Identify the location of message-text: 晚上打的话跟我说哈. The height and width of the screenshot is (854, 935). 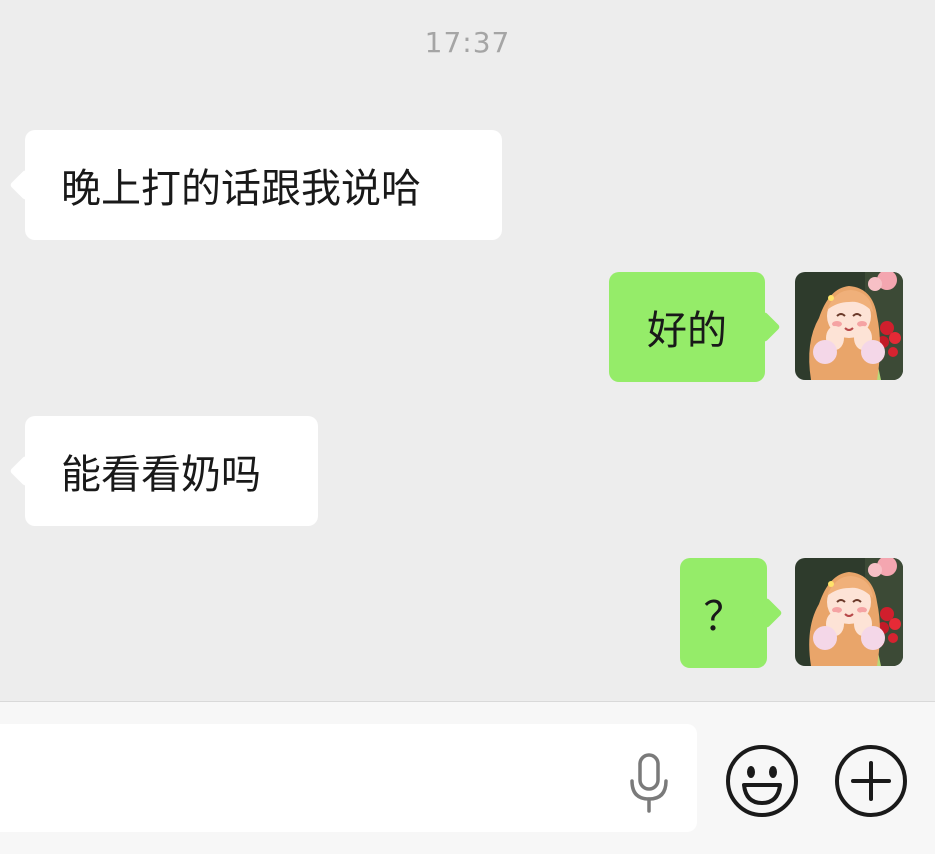
(241, 189).